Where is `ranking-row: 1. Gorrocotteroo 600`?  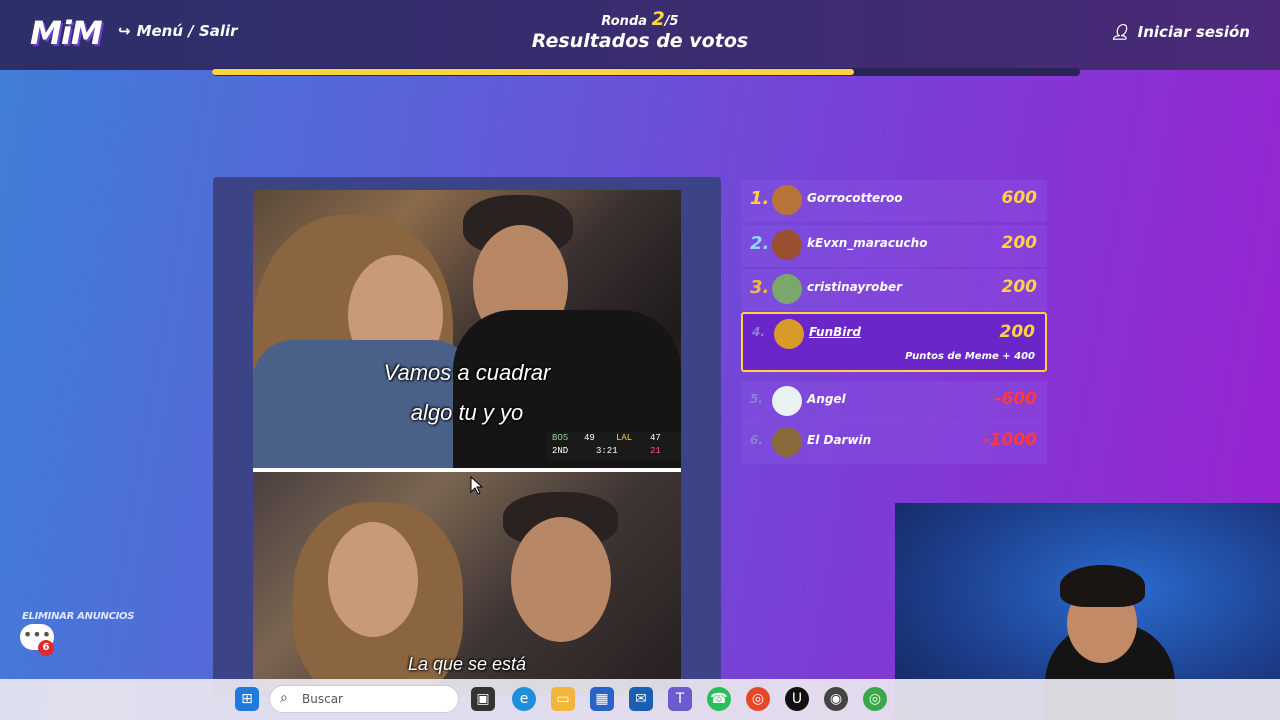
ranking-row: 1. Gorrocotteroo 600 is located at coordinates (894, 201).